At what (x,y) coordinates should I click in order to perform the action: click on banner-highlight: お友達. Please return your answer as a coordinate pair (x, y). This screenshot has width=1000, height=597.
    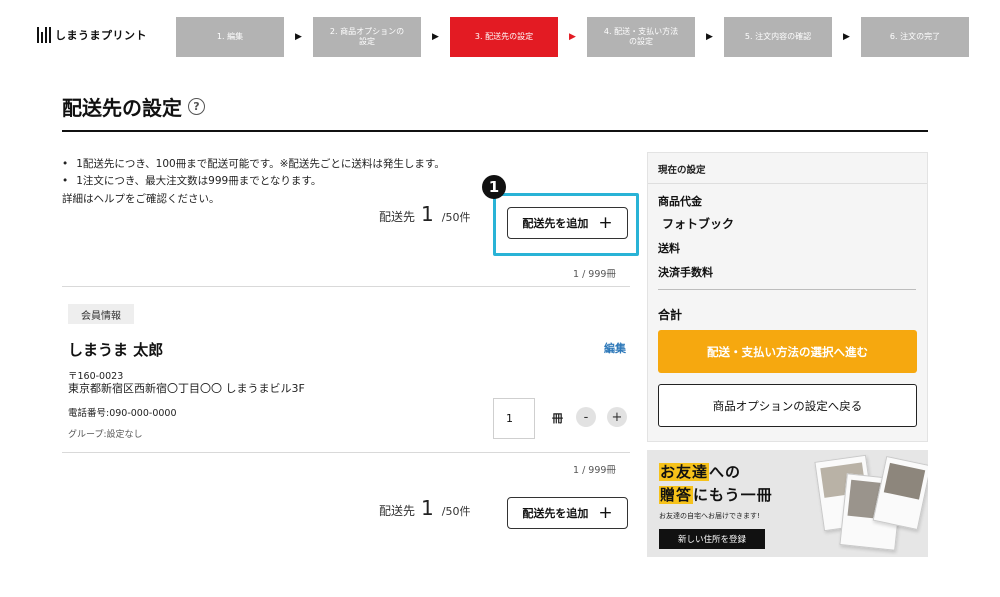
    Looking at the image, I should click on (684, 472).